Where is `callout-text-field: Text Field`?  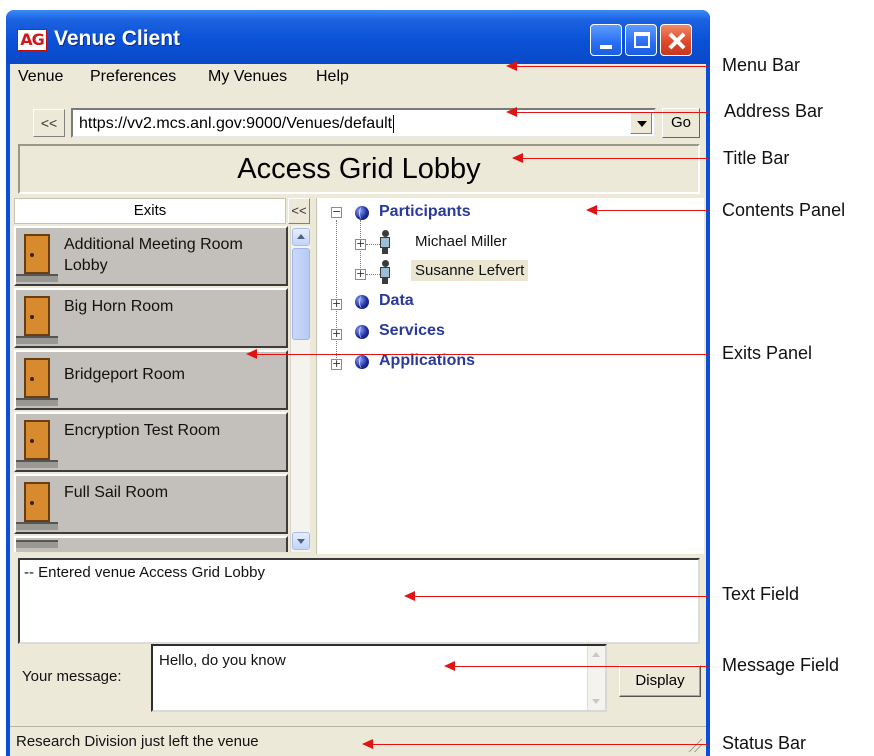
callout-text-field: Text Field is located at coordinates (761, 594).